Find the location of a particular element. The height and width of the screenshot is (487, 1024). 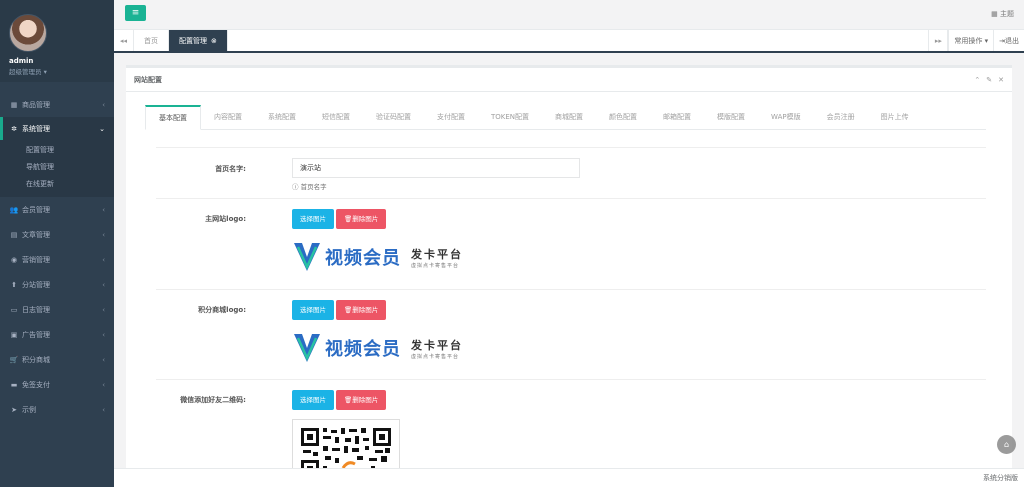

sidebar-item-10: ➤ 示例 ‹ is located at coordinates (57, 409).